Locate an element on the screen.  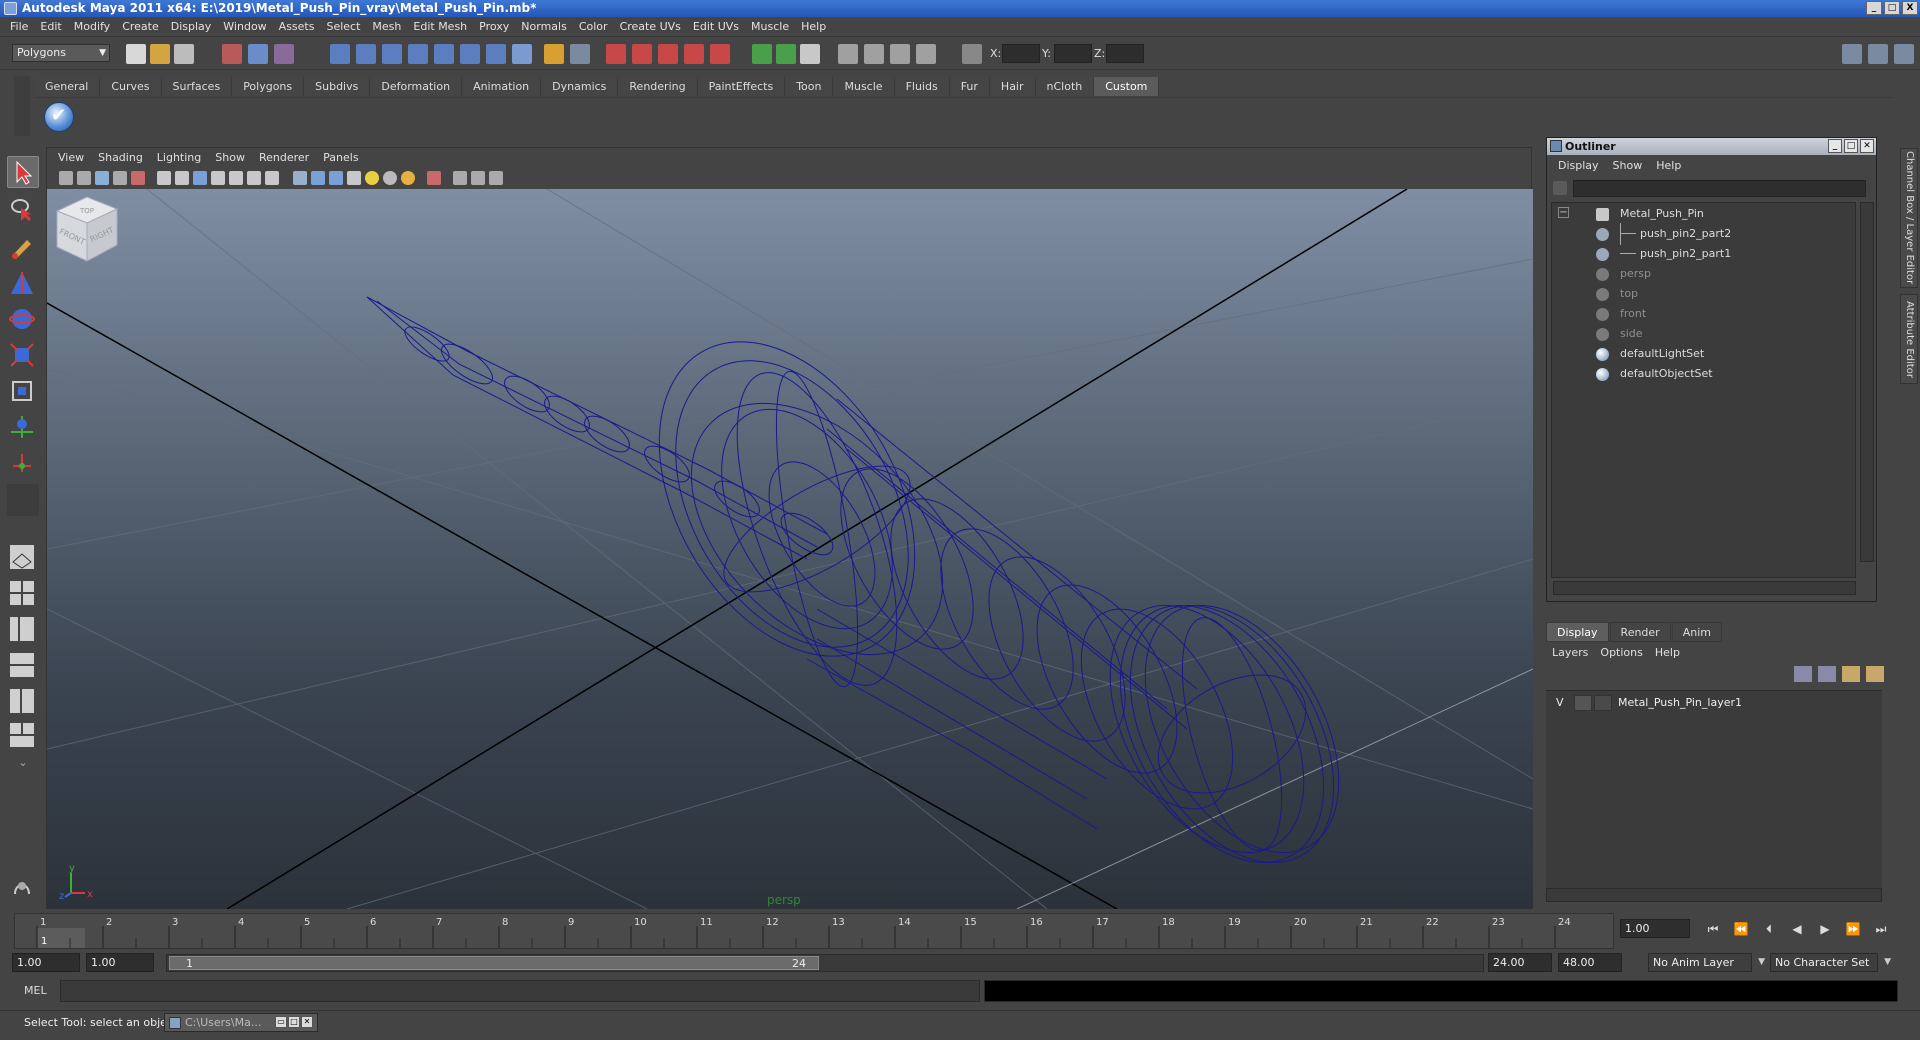
film-gate-icon is located at coordinates (182, 178).